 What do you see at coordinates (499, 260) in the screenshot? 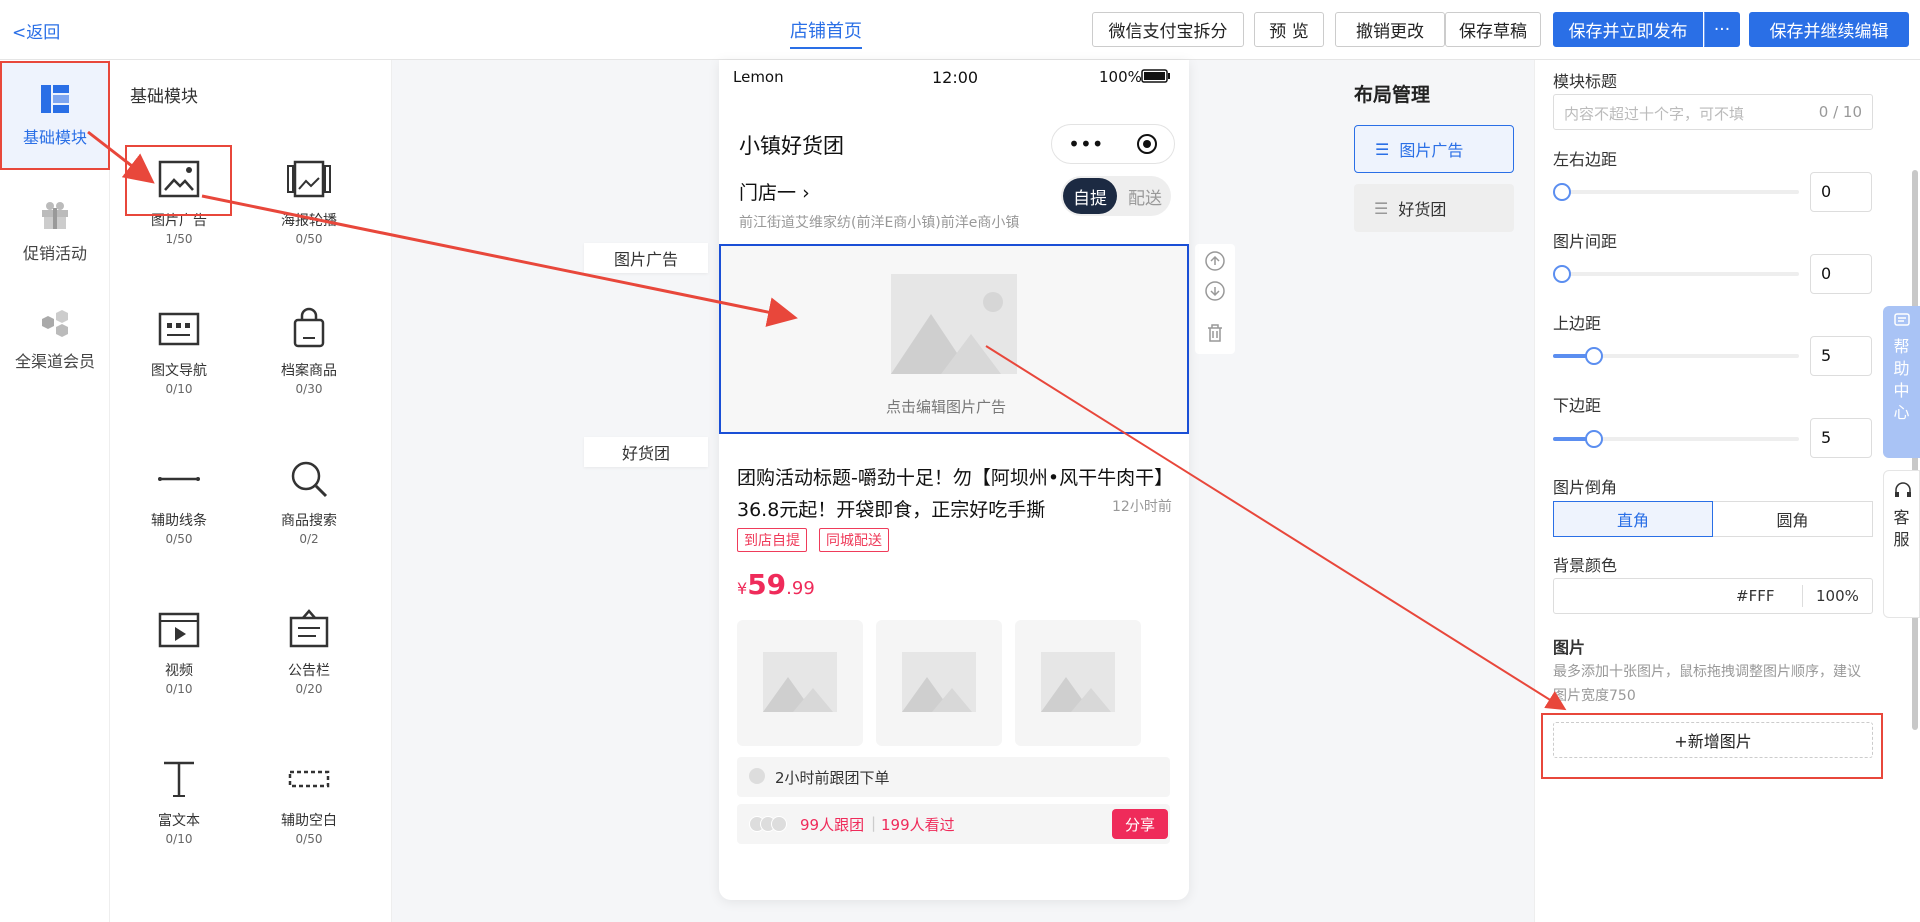
I see `arrow-module-to-canvas` at bounding box center [499, 260].